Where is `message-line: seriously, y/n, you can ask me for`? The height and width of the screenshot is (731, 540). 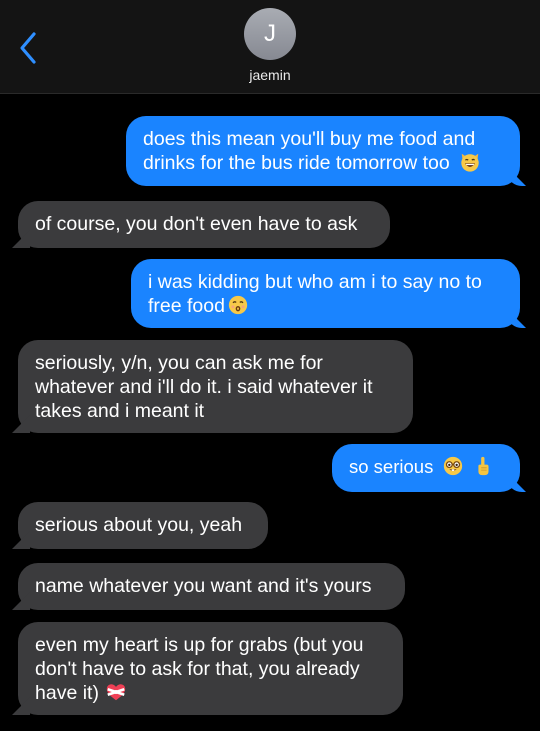
message-line: seriously, y/n, you can ask me for is located at coordinates (179, 363).